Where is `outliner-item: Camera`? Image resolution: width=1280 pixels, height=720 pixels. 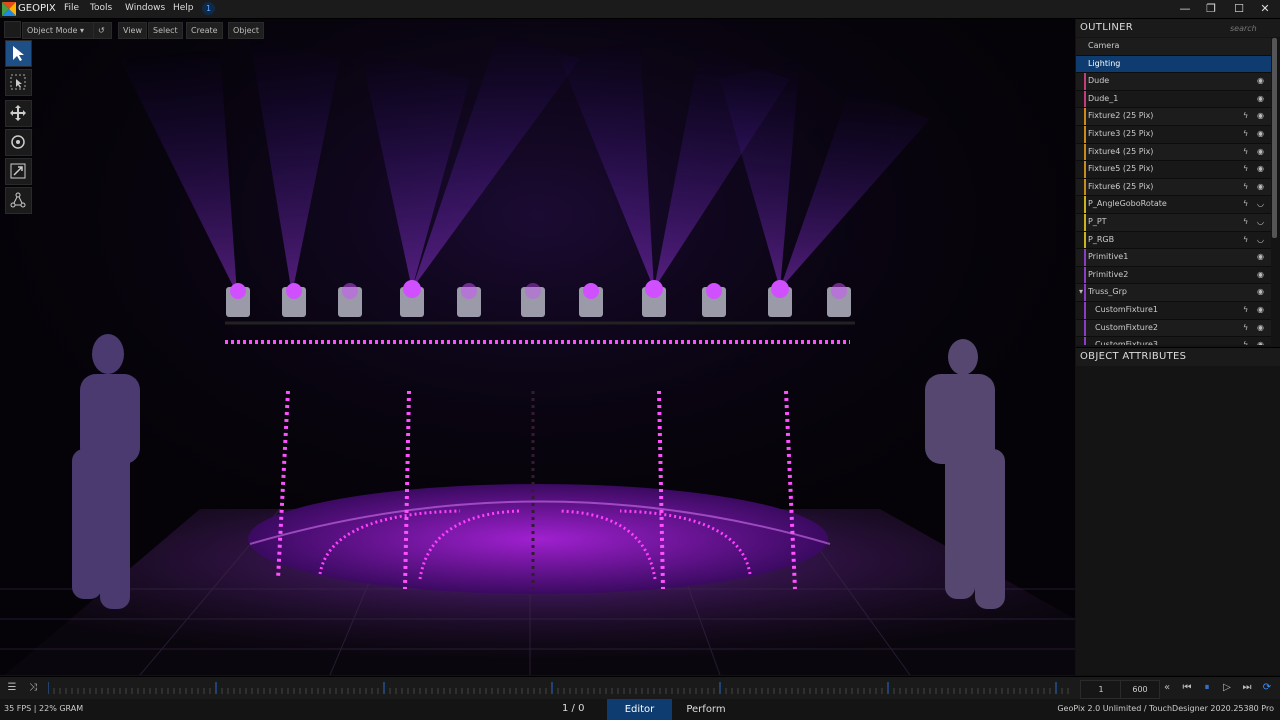 outliner-item: Camera is located at coordinates (1173, 47).